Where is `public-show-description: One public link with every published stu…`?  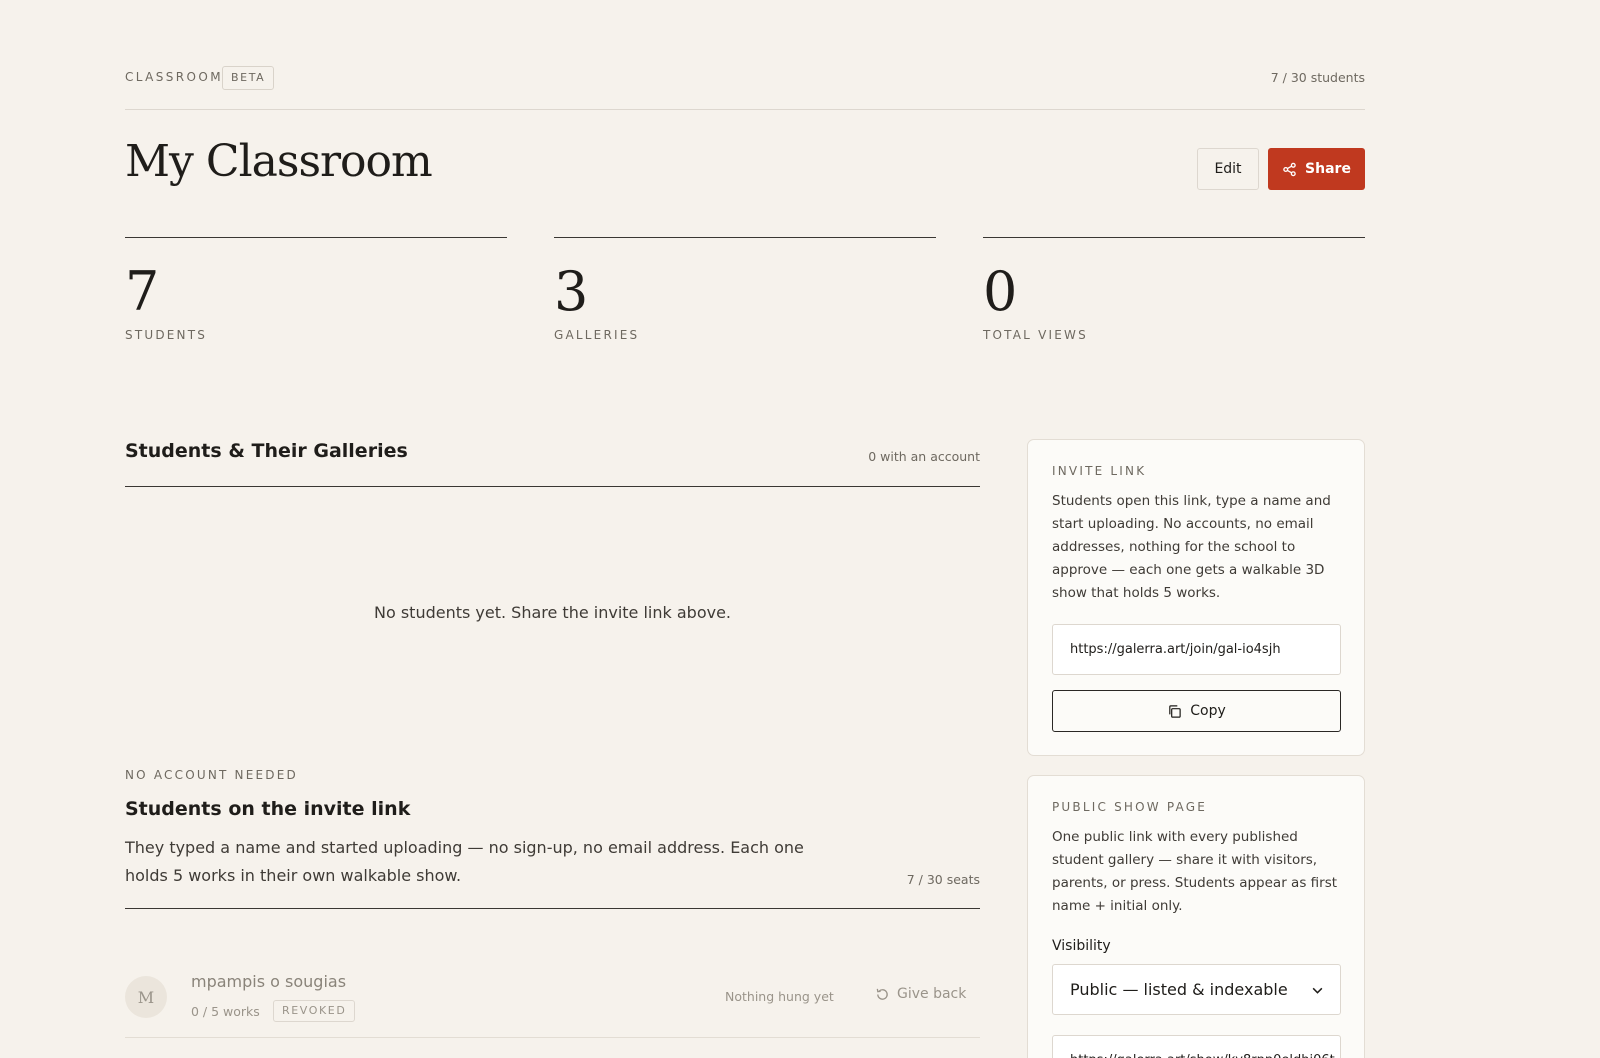 public-show-description: One public link with every published stu… is located at coordinates (1195, 871).